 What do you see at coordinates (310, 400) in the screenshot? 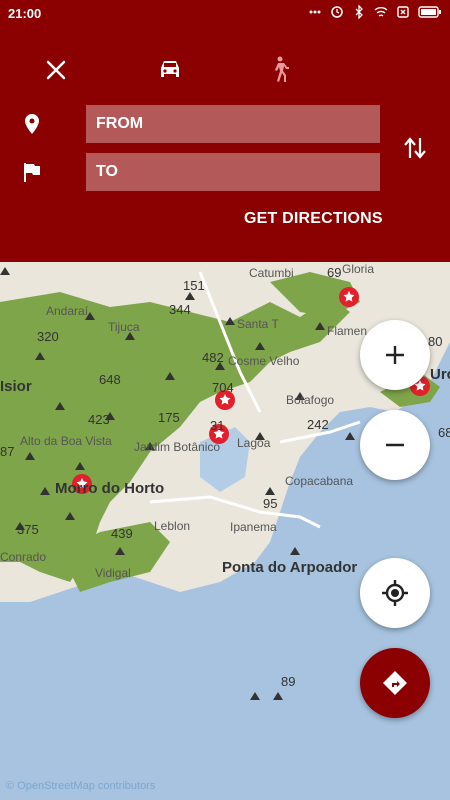
I see `map-label-botafogo: Botafogo` at bounding box center [310, 400].